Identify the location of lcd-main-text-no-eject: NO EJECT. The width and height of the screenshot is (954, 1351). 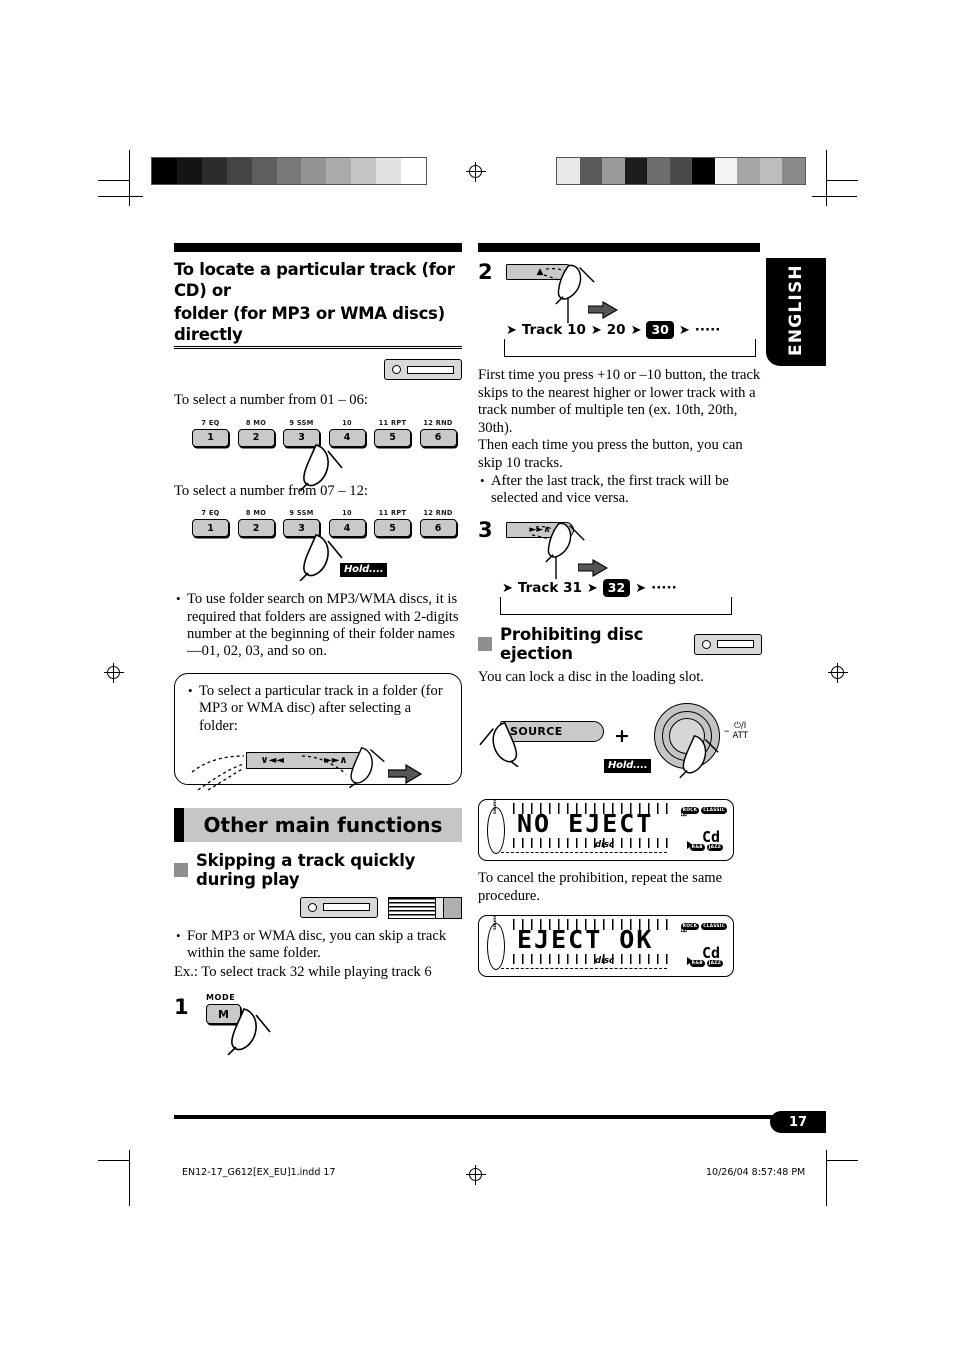
(585, 823).